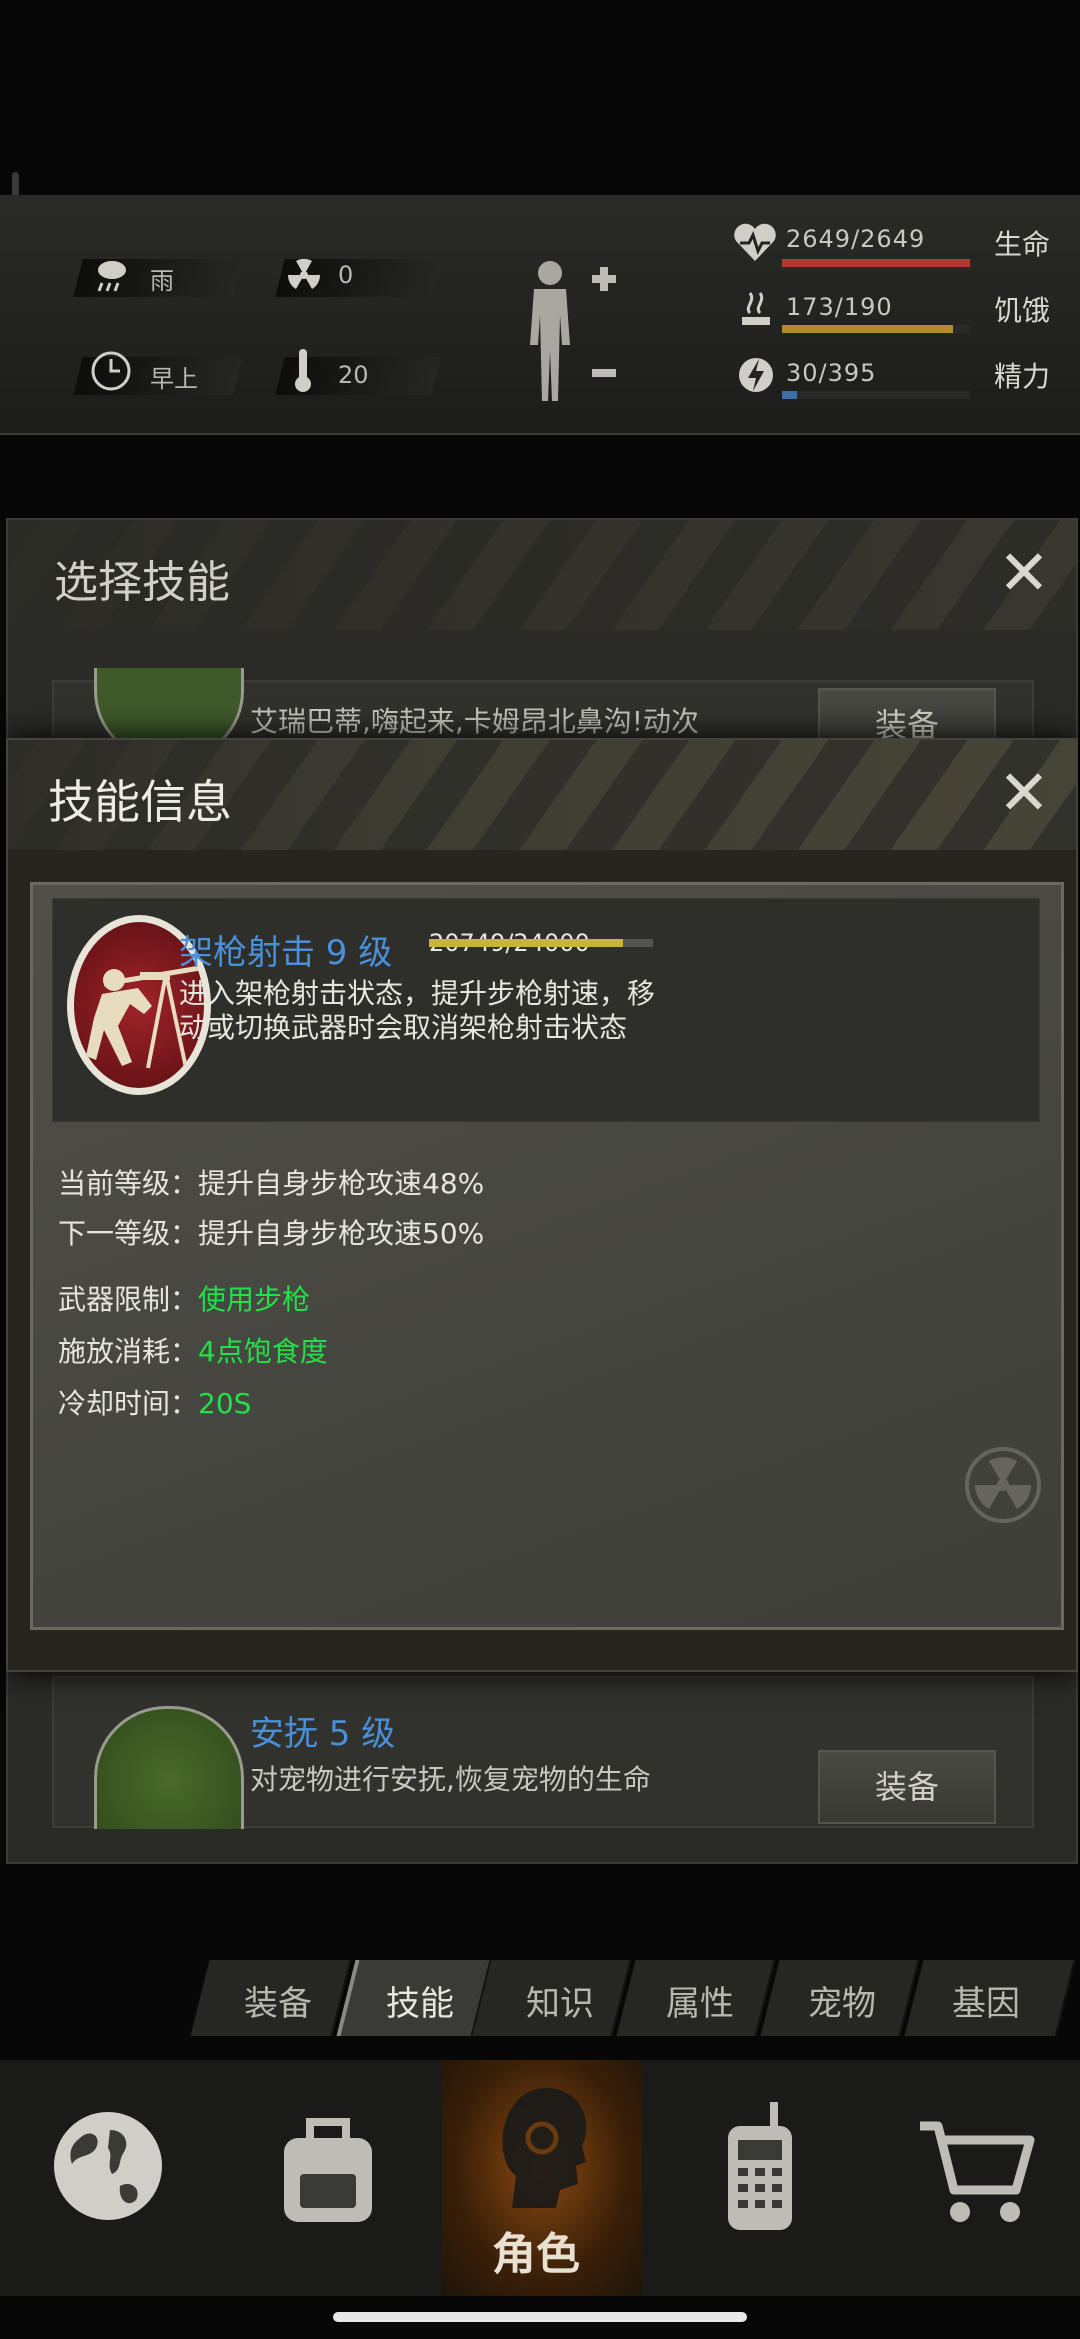 The image size is (1080, 2339). Describe the element at coordinates (790, 395) in the screenshot. I see `energy-bar-fill` at that location.